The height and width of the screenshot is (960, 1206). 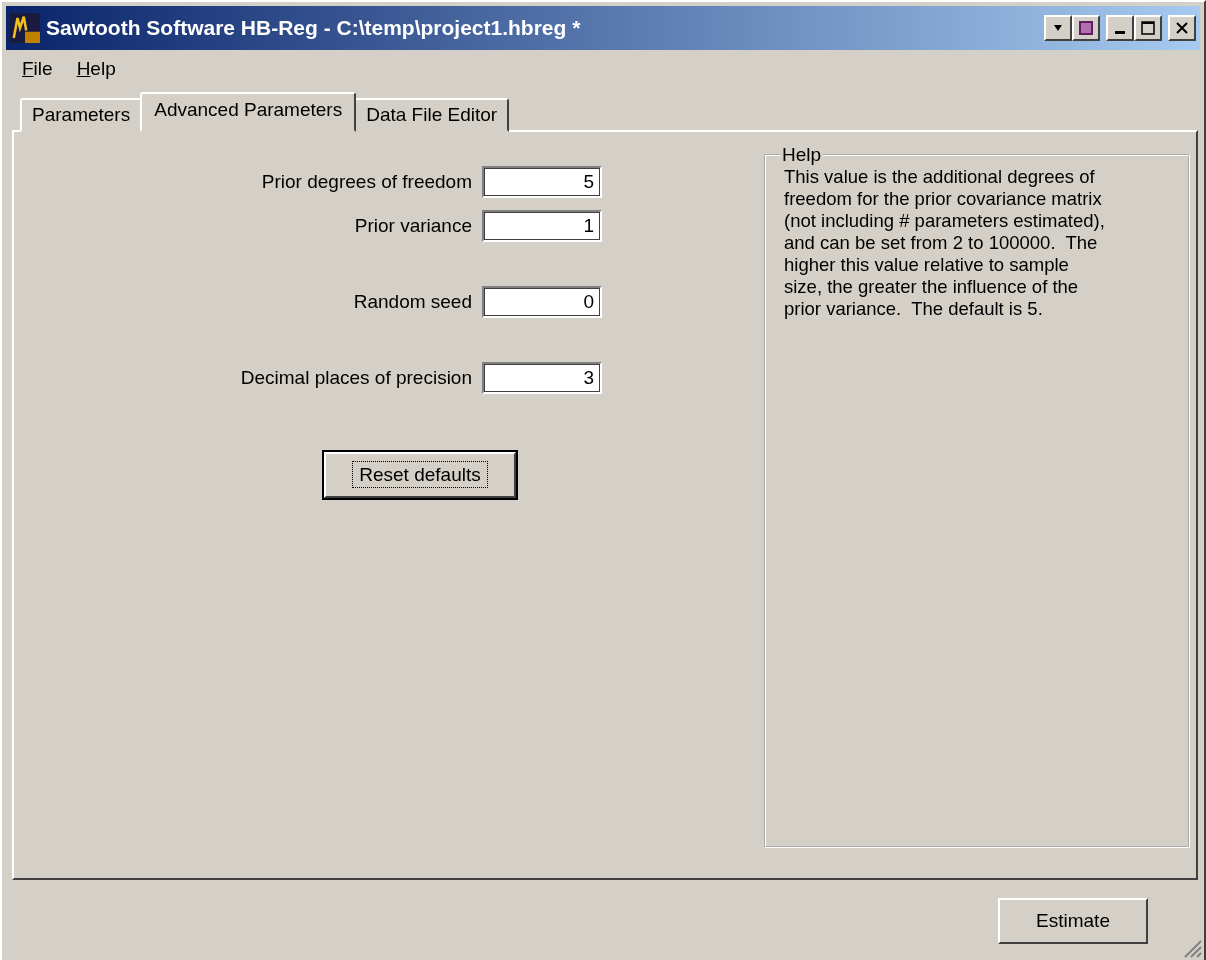 I want to click on app-icon, so click(x=25, y=28).